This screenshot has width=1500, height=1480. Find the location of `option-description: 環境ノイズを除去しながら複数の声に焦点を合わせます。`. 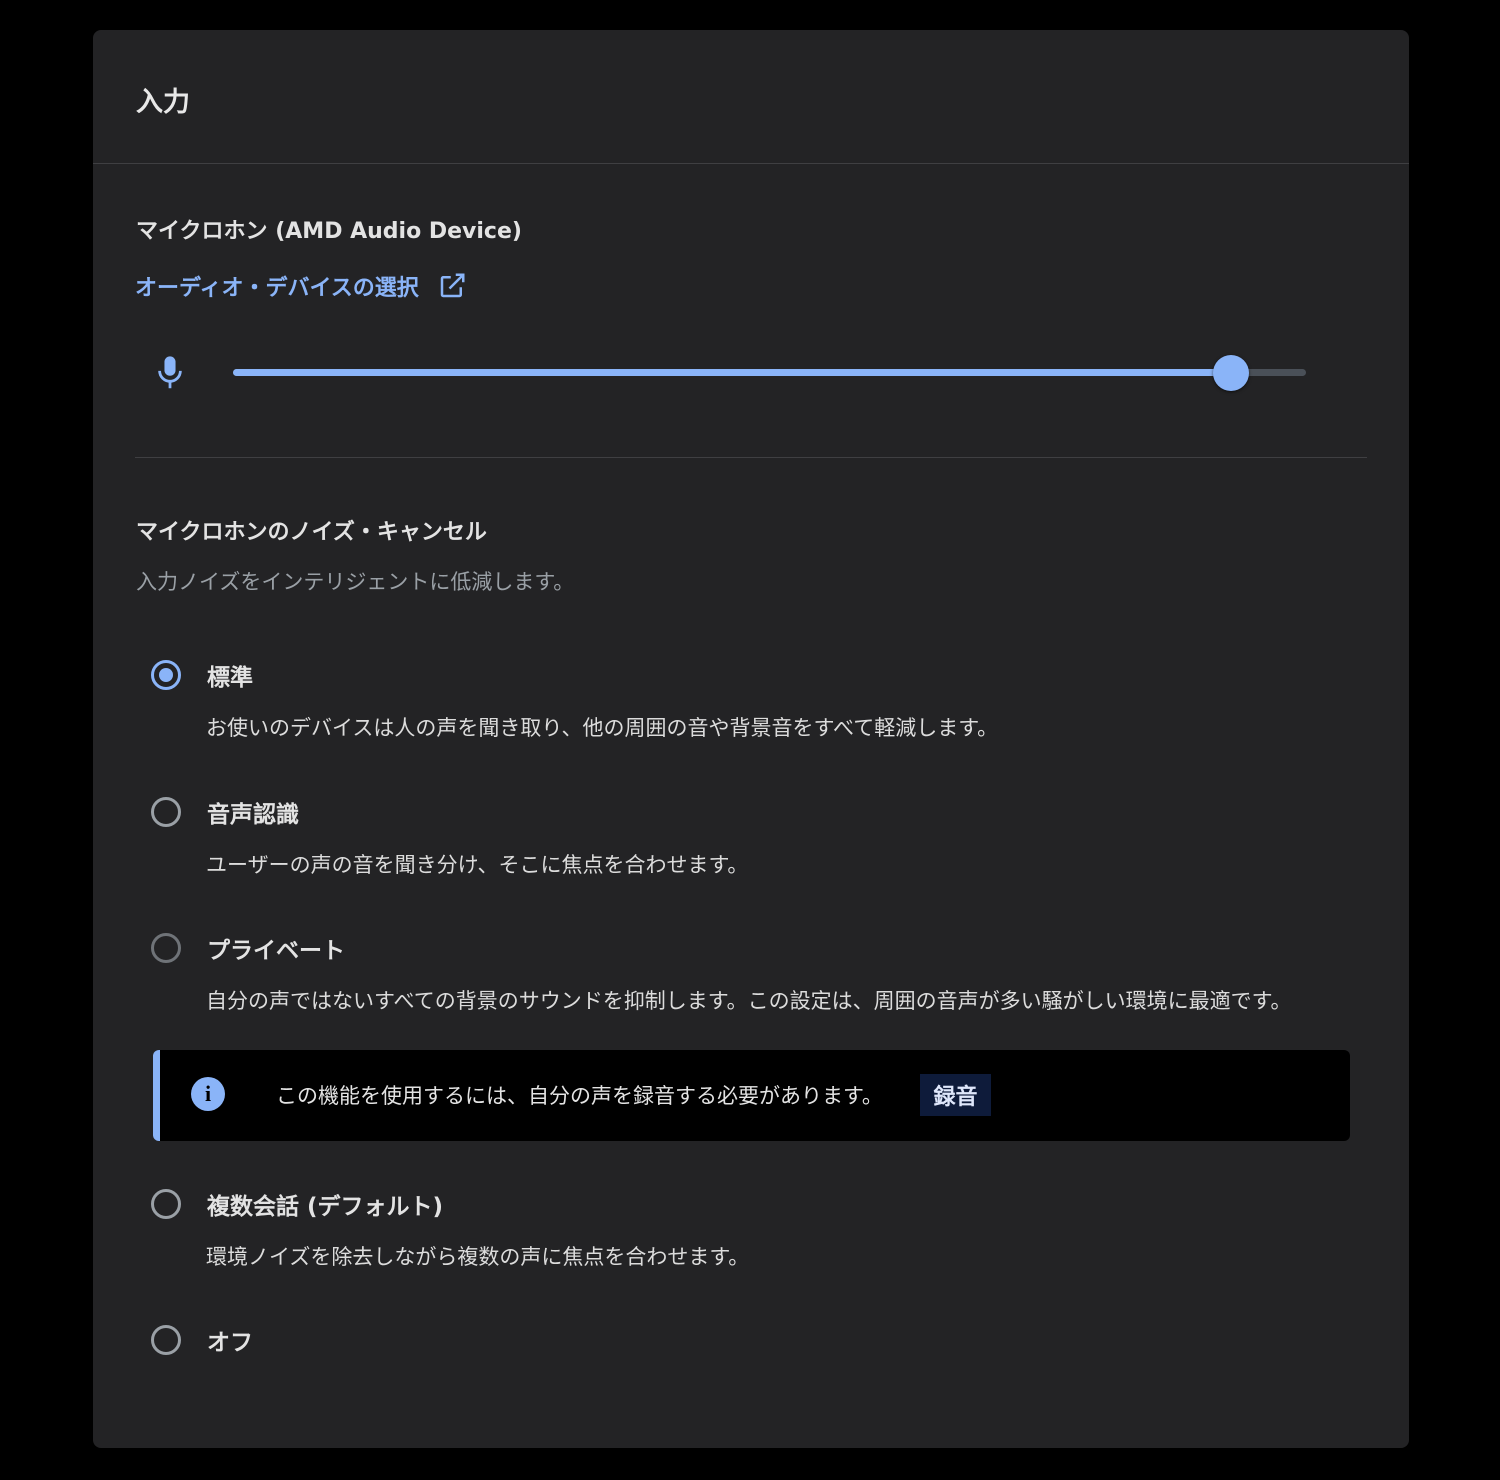

option-description: 環境ノイズを除去しながら複数の声に焦点を合わせます。 is located at coordinates (478, 1257).